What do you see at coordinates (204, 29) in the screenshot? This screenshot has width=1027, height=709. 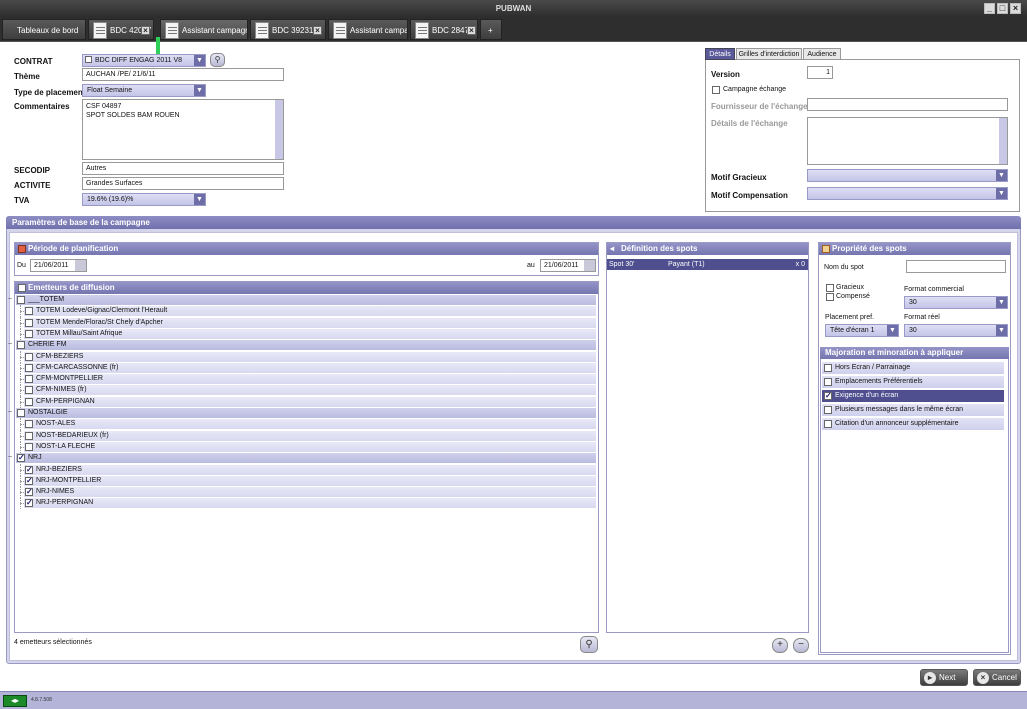 I see `tab-assistant-campagne: Assistant campagne` at bounding box center [204, 29].